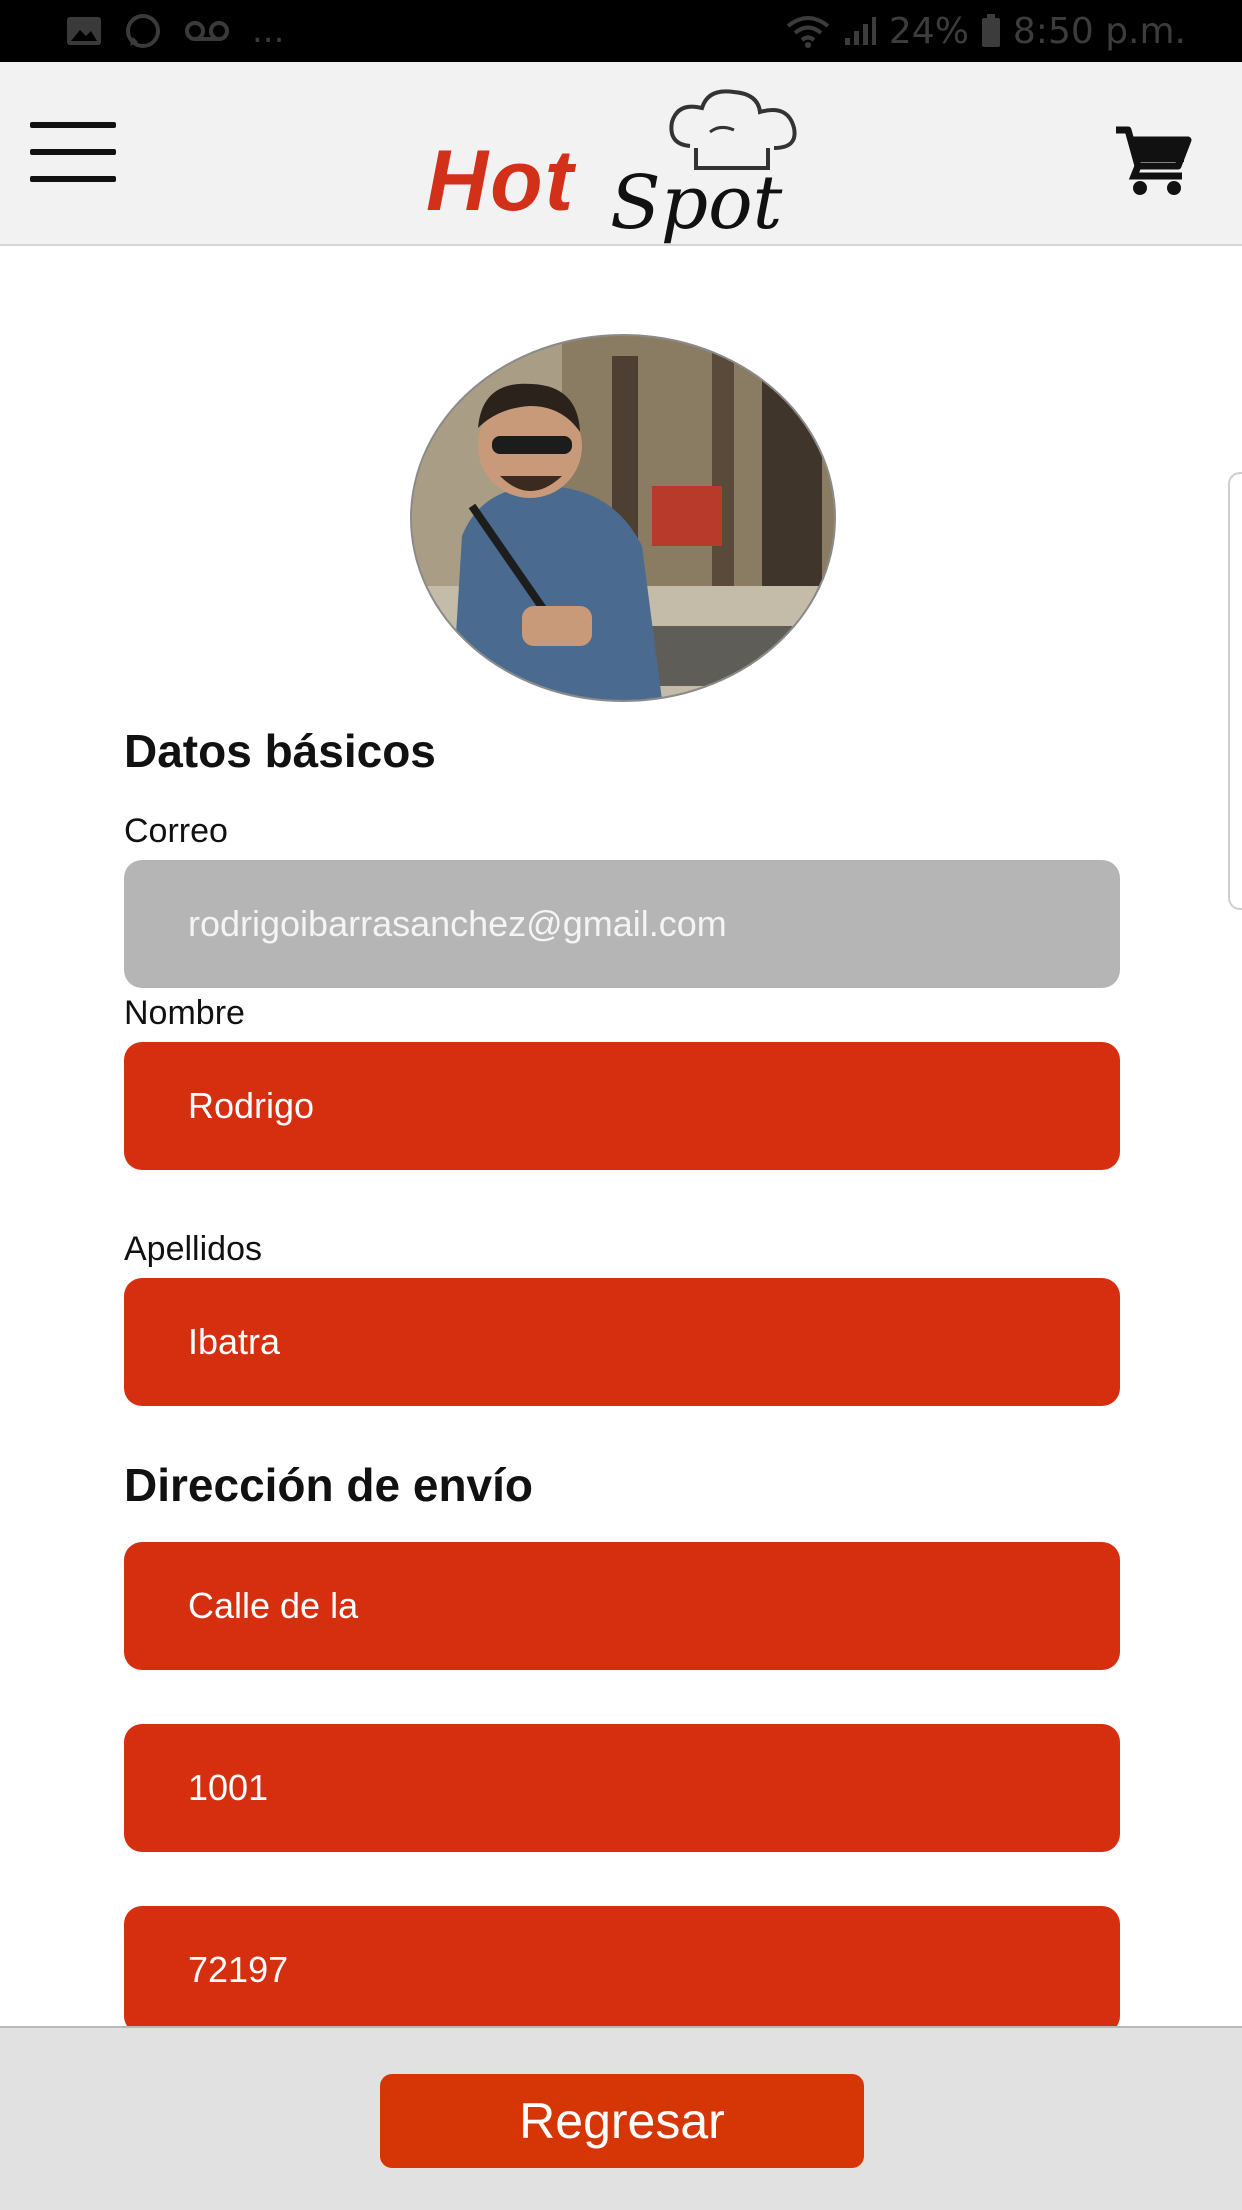  What do you see at coordinates (234, 1341) in the screenshot?
I see `lastname-value: Ibatra` at bounding box center [234, 1341].